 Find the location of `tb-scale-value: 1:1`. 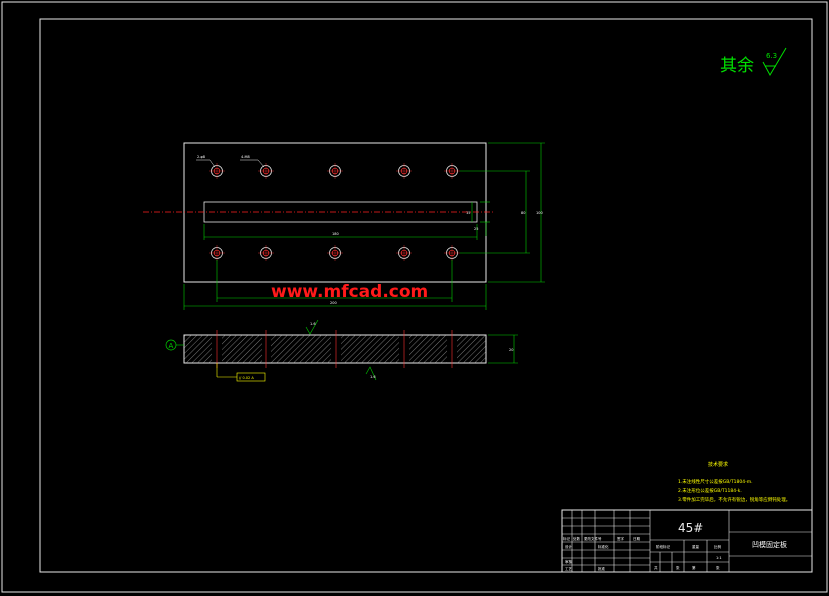

tb-scale-value: 1:1 is located at coordinates (719, 558).